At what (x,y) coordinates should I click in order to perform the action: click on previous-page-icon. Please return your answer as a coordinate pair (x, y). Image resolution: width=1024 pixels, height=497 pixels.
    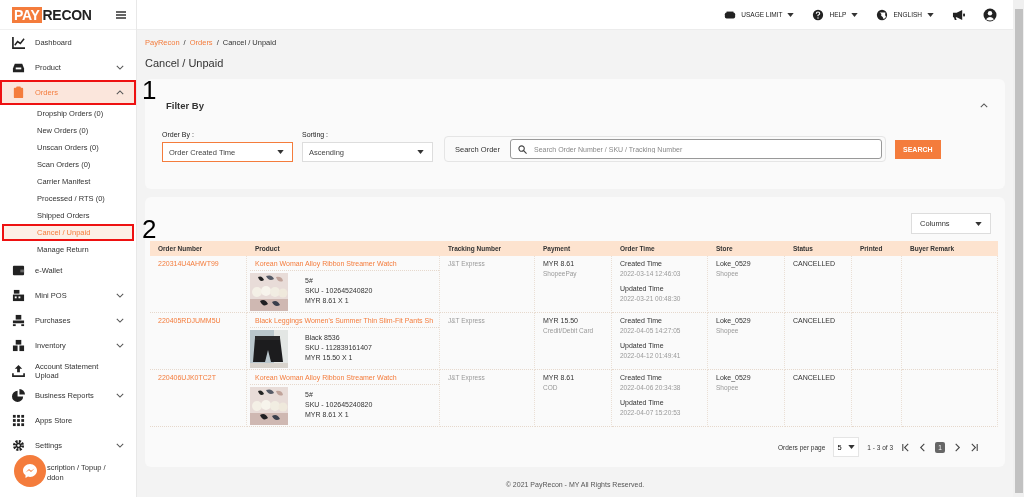
    Looking at the image, I should click on (922, 447).